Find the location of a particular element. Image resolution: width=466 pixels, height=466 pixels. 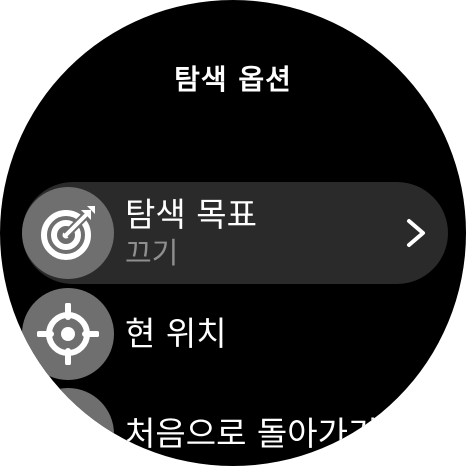

target-icon-circle is located at coordinates (68, 233).